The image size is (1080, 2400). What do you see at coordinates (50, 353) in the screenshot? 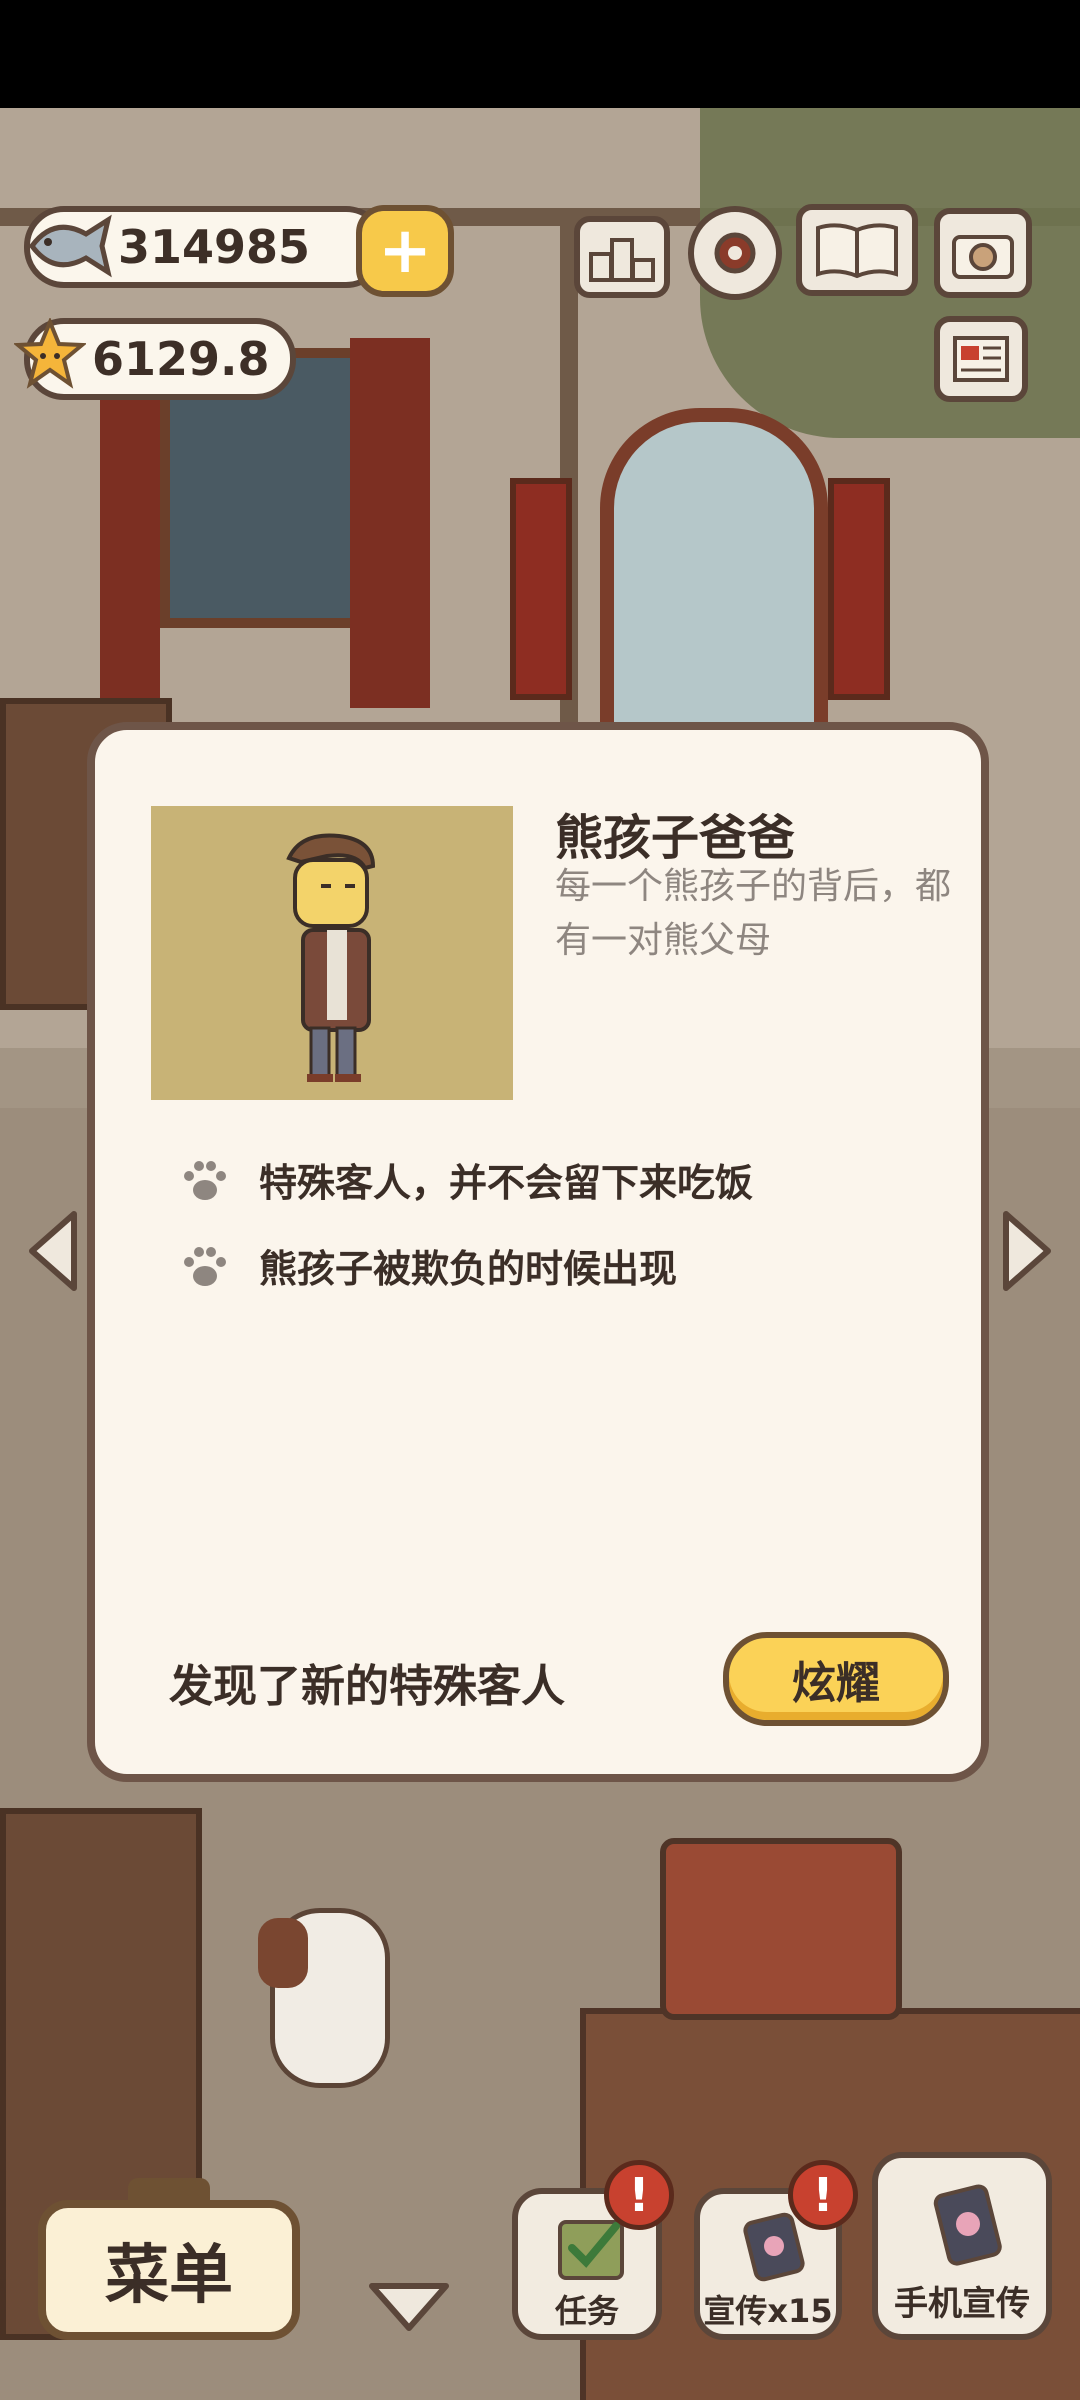
I see `star-icon` at bounding box center [50, 353].